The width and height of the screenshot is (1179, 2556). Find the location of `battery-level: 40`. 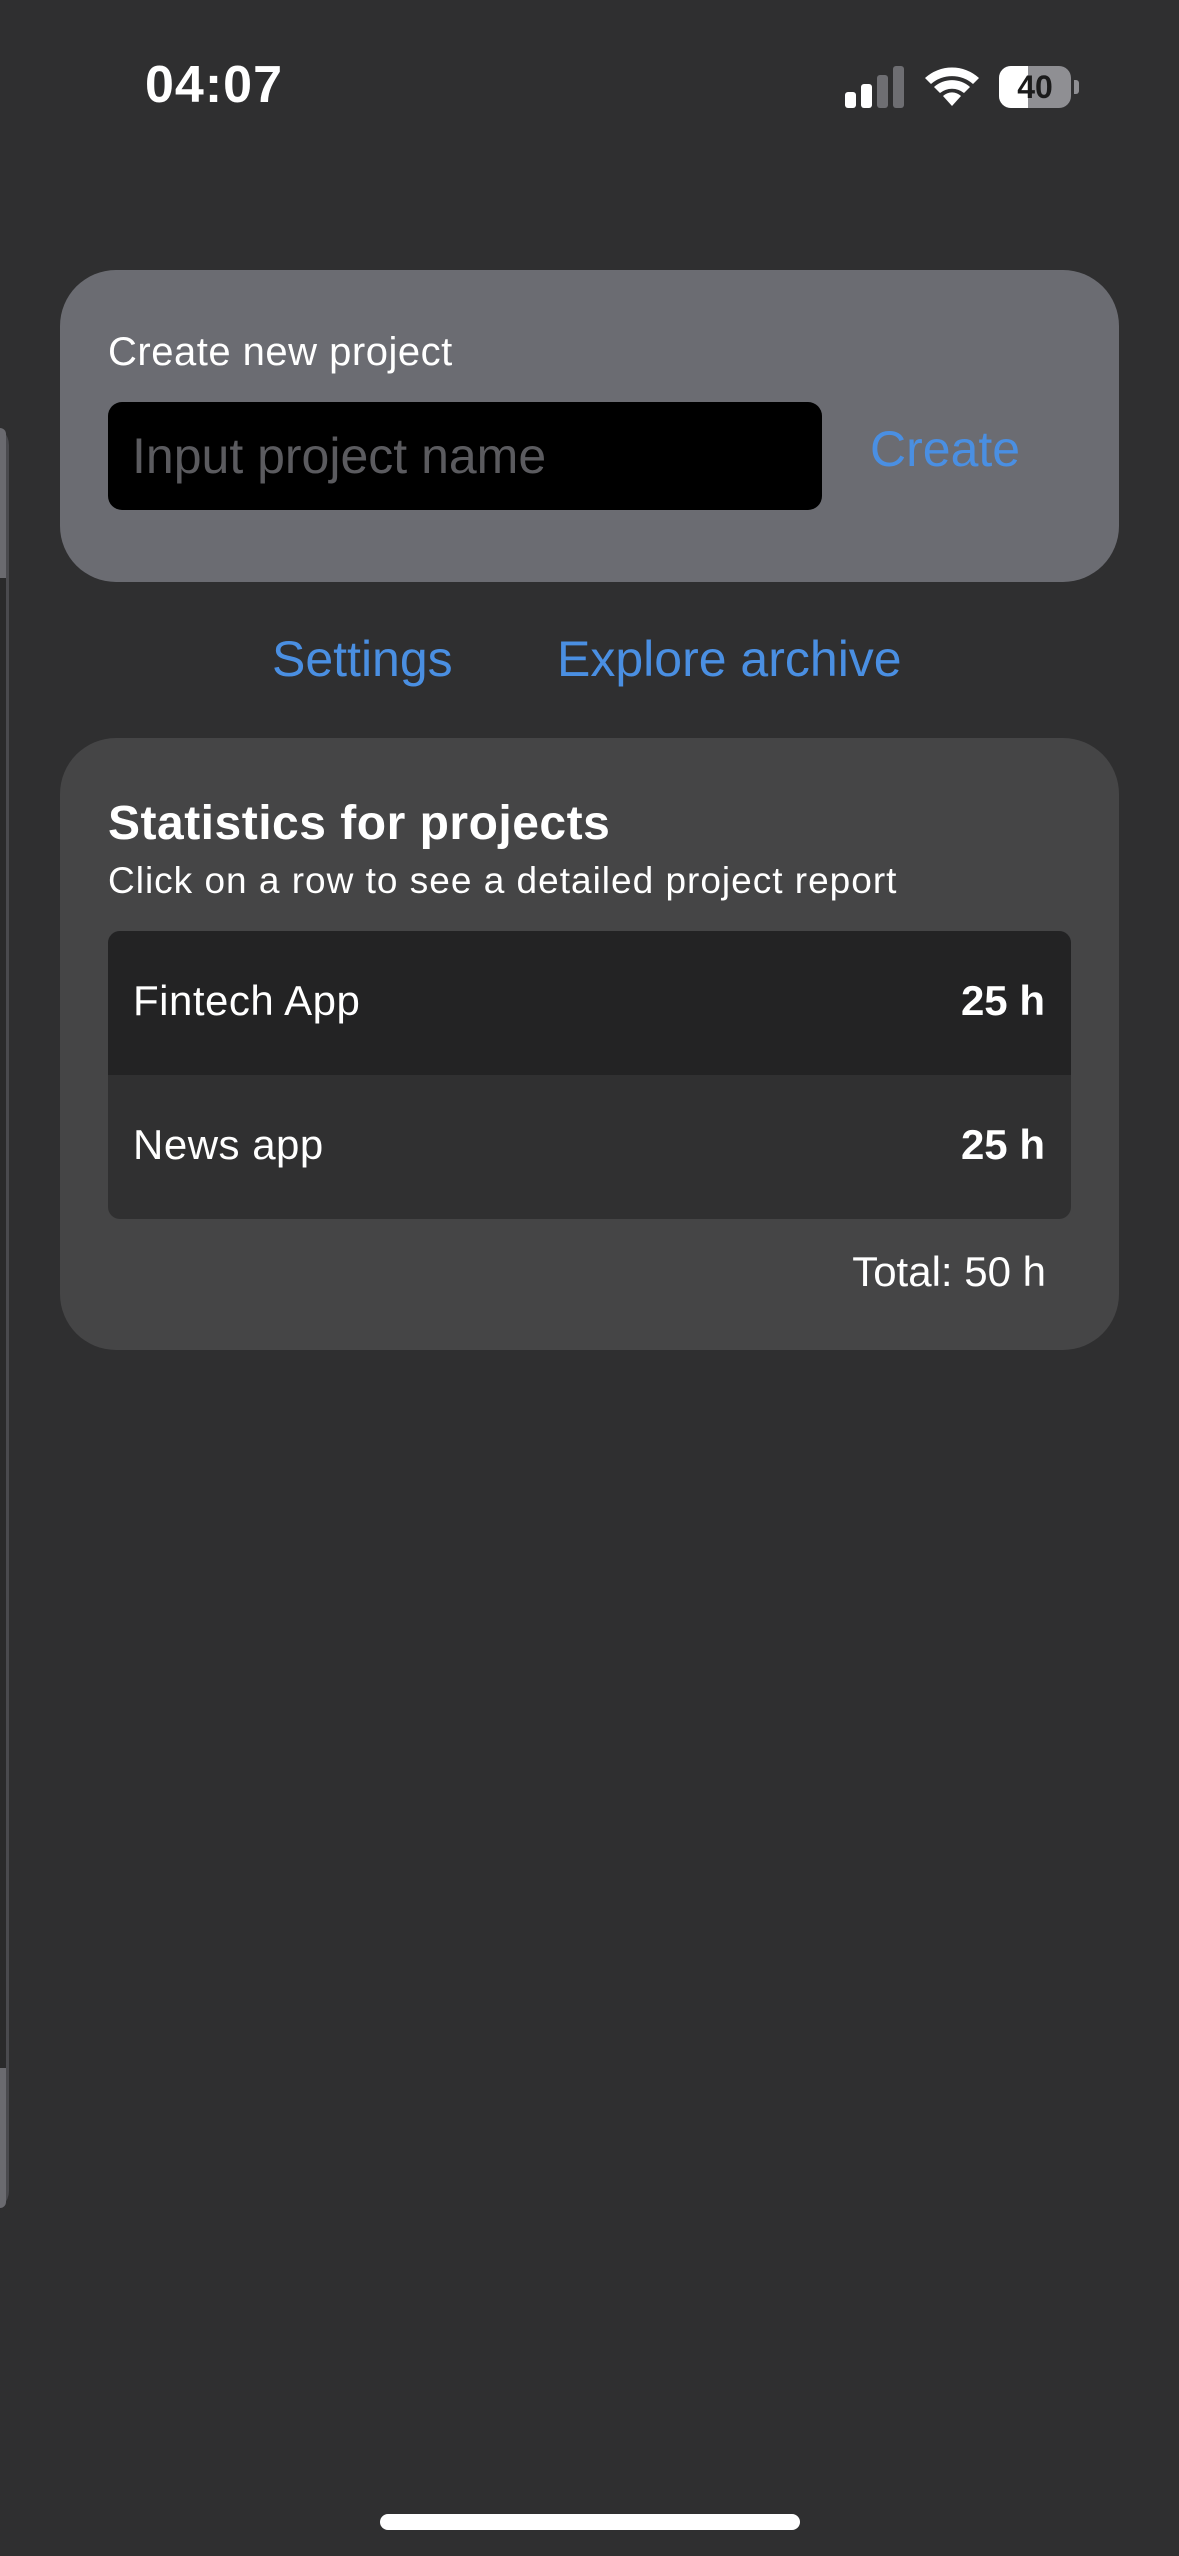

battery-level: 40 is located at coordinates (1035, 87).